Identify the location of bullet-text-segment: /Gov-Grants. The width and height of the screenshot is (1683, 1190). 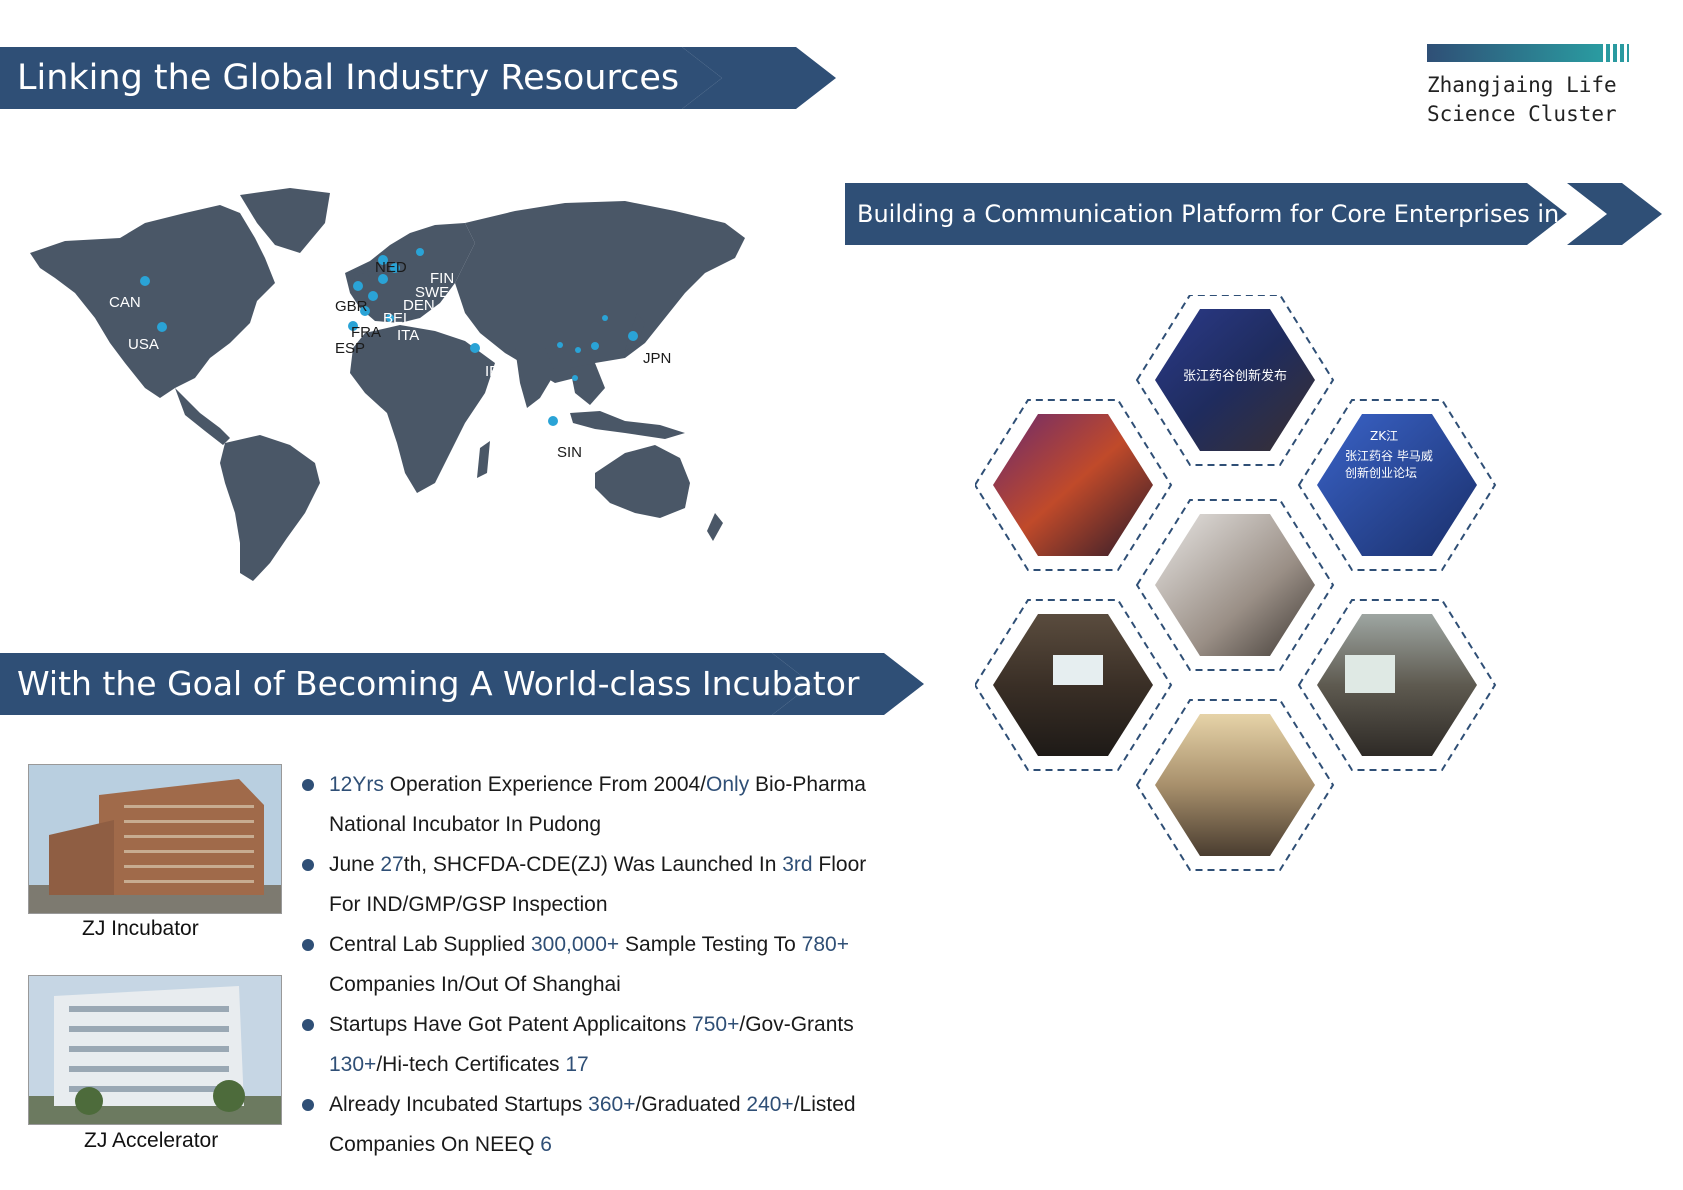
(796, 1024).